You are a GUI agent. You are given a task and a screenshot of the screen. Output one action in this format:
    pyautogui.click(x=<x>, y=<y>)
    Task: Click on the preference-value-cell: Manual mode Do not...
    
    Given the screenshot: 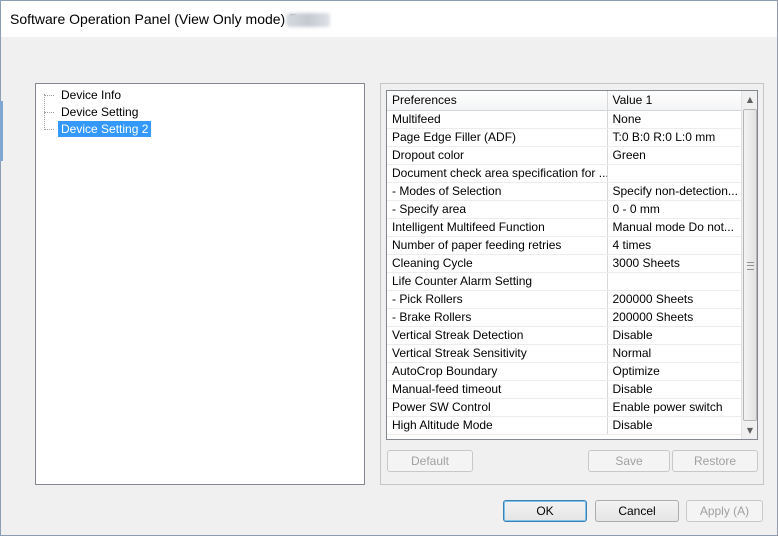 What is the action you would take?
    pyautogui.click(x=675, y=227)
    